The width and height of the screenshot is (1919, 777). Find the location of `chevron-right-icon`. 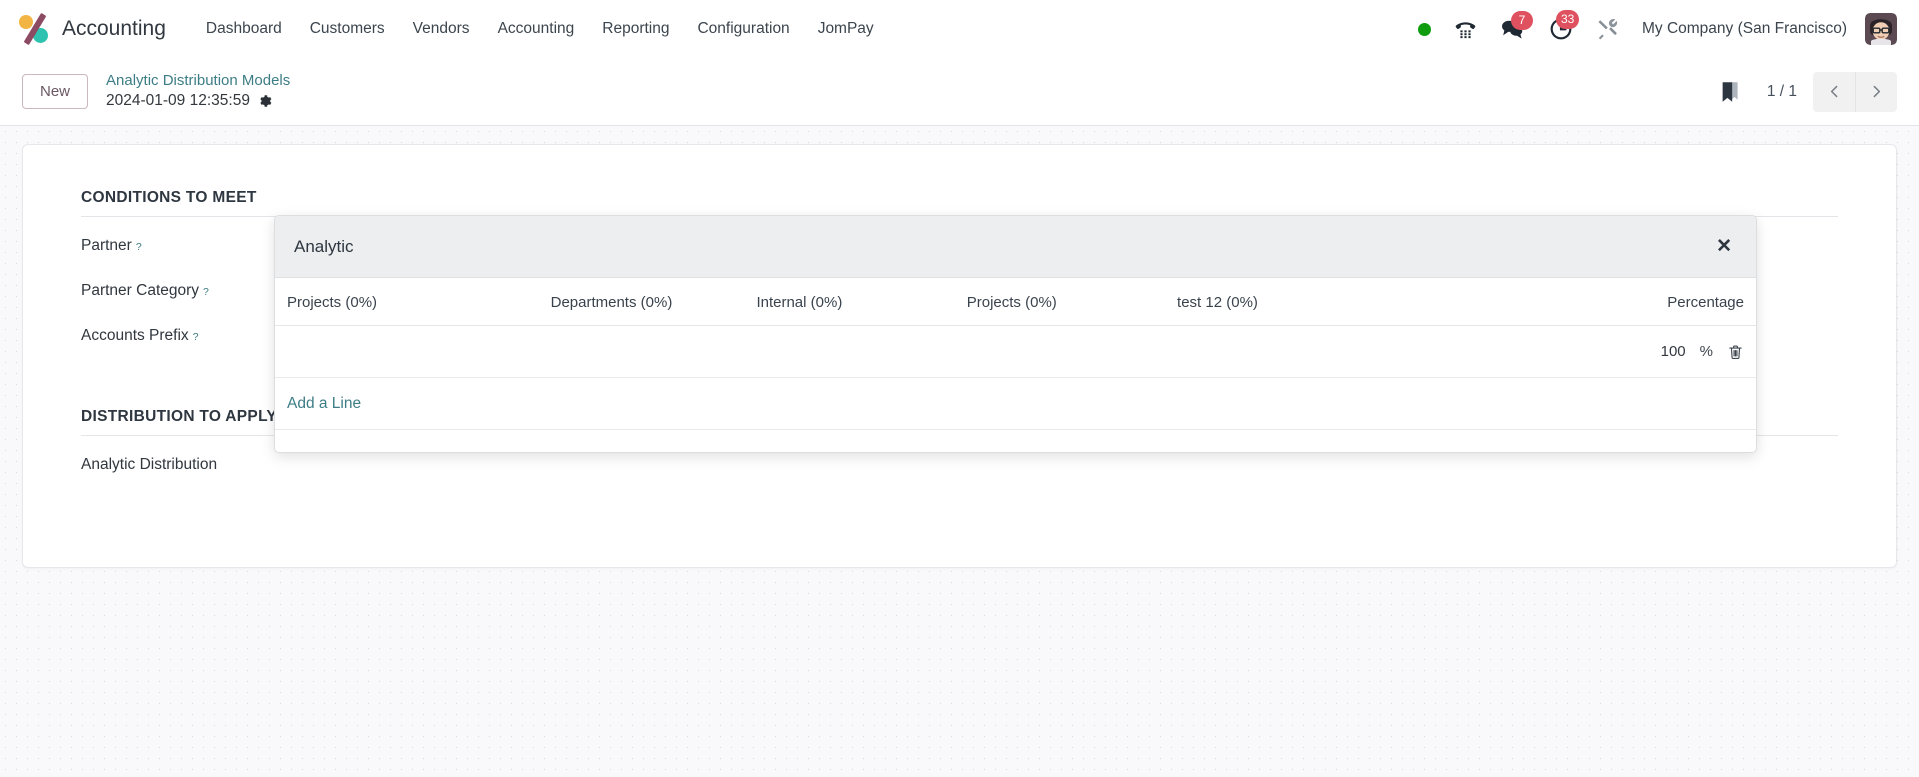

chevron-right-icon is located at coordinates (1877, 91).